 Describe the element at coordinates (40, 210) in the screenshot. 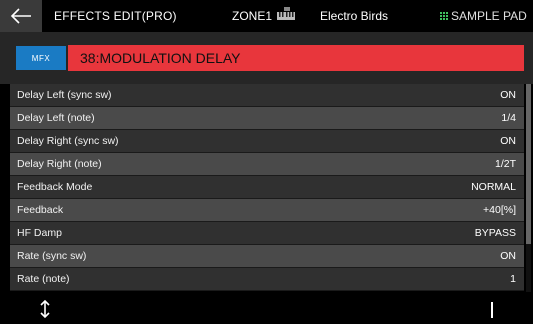

I see `param-label: Feedback` at that location.